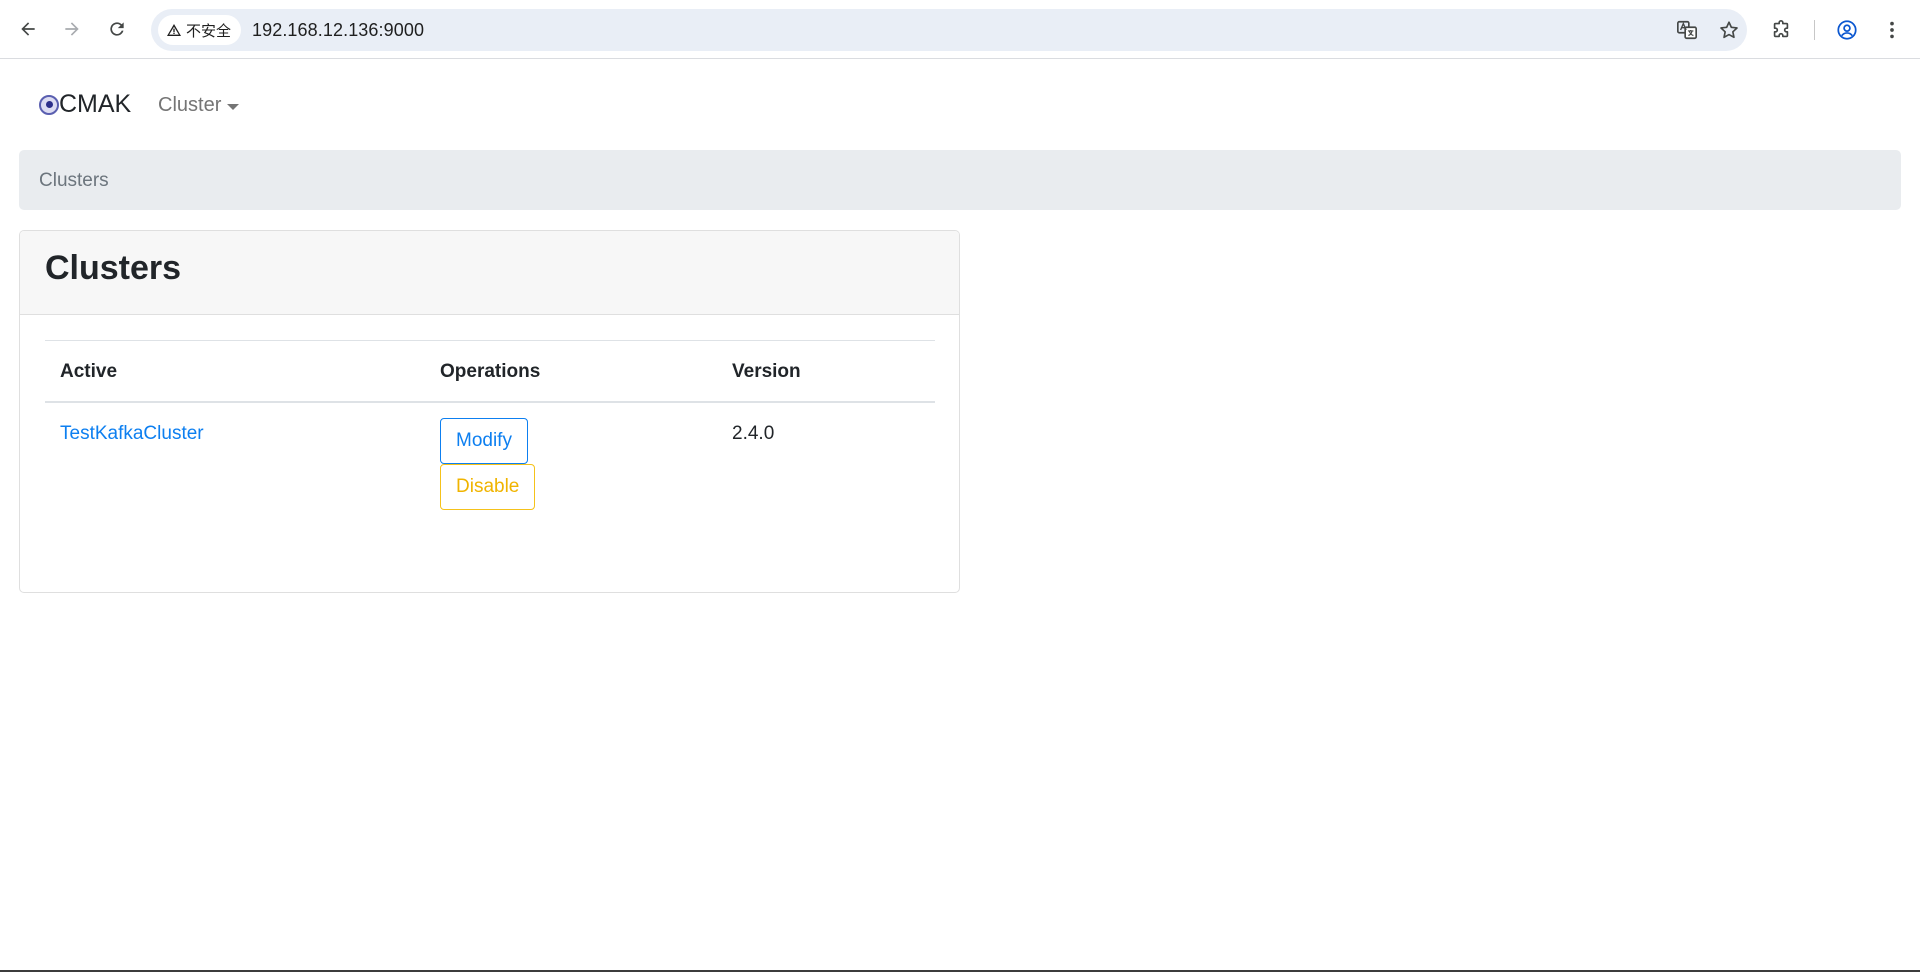 This screenshot has height=972, width=1920. Describe the element at coordinates (488, 487) in the screenshot. I see `disable-button: Disable` at that location.